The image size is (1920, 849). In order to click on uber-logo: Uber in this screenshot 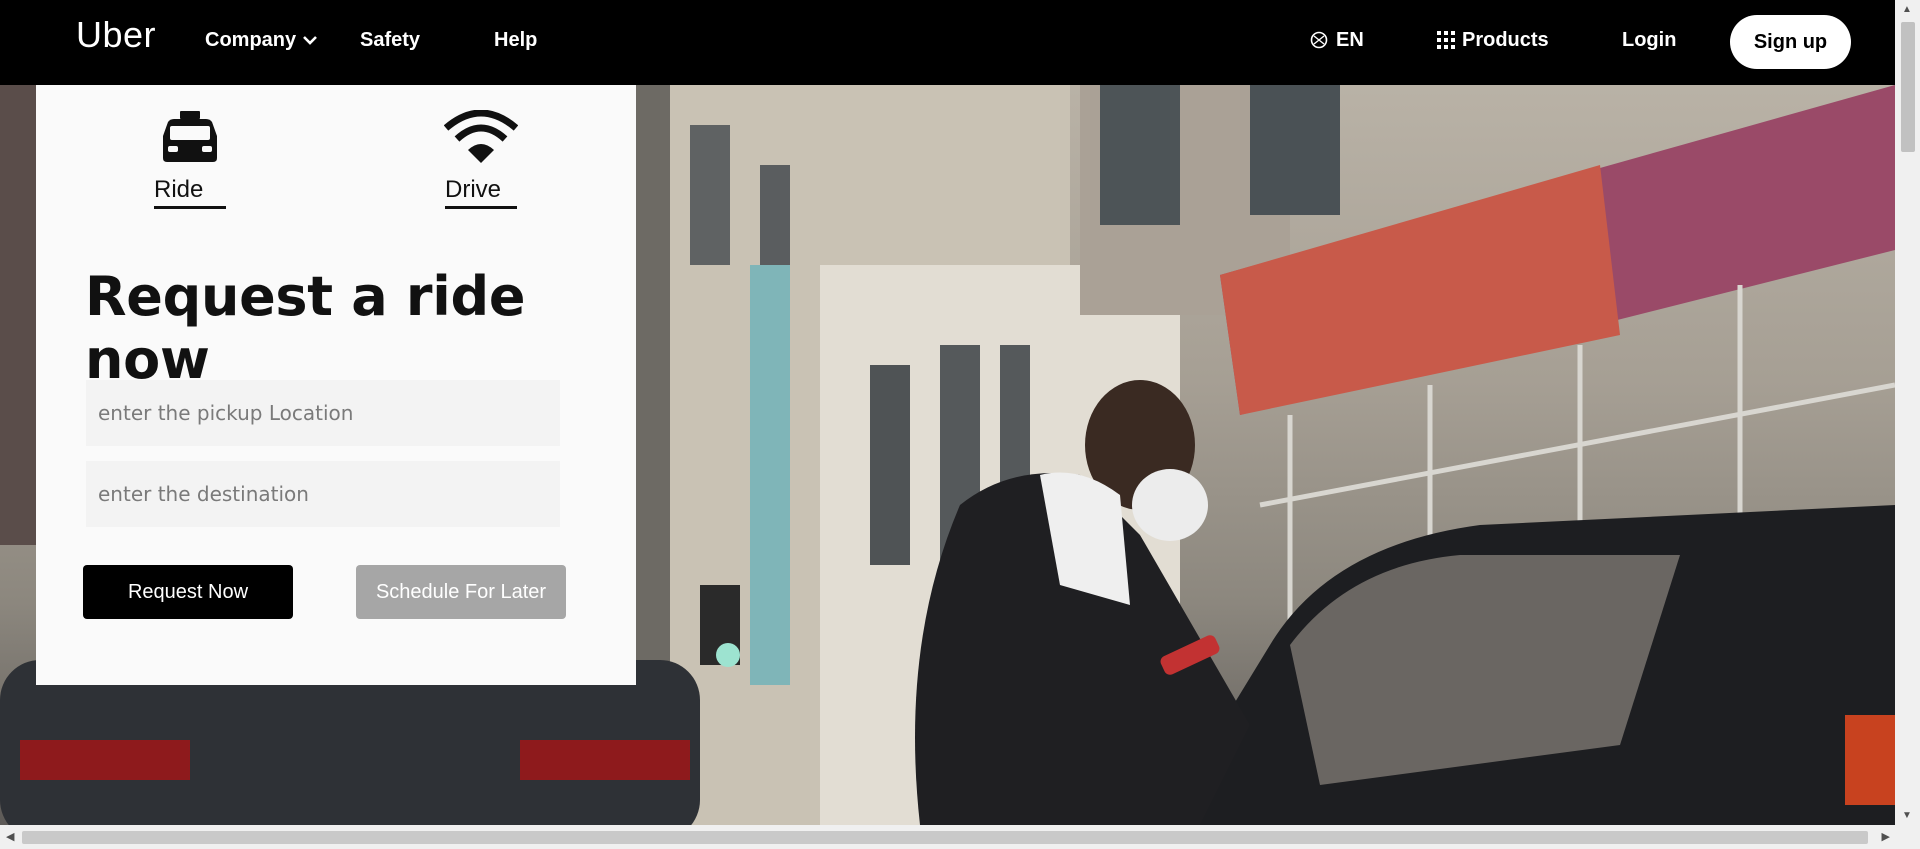, I will do `click(116, 35)`.